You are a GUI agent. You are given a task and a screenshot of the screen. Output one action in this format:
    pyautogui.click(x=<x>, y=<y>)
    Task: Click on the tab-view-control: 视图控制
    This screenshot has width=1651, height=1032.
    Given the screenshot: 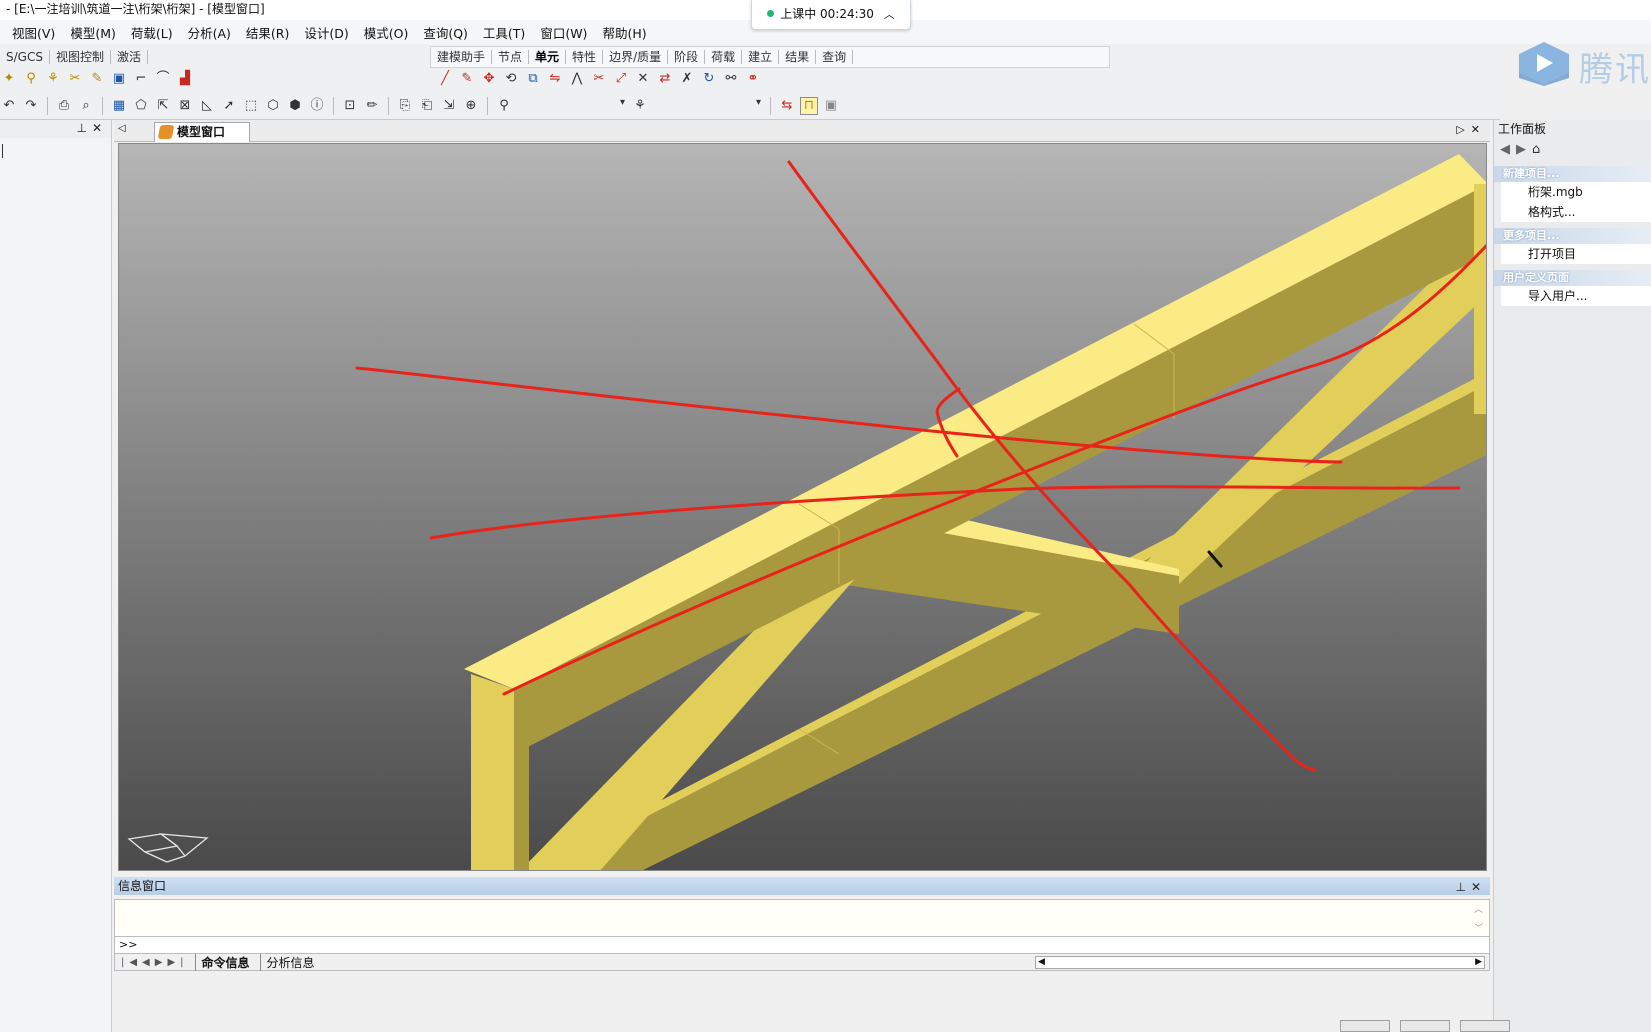 What is the action you would take?
    pyautogui.click(x=80, y=57)
    